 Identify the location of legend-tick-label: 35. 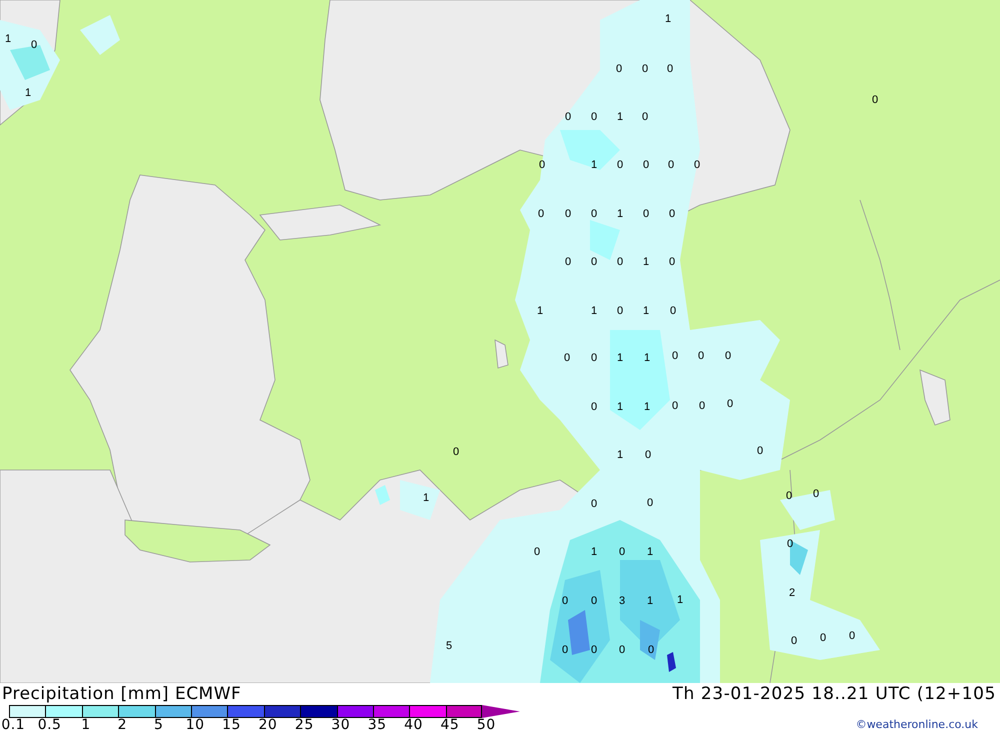
(377, 725).